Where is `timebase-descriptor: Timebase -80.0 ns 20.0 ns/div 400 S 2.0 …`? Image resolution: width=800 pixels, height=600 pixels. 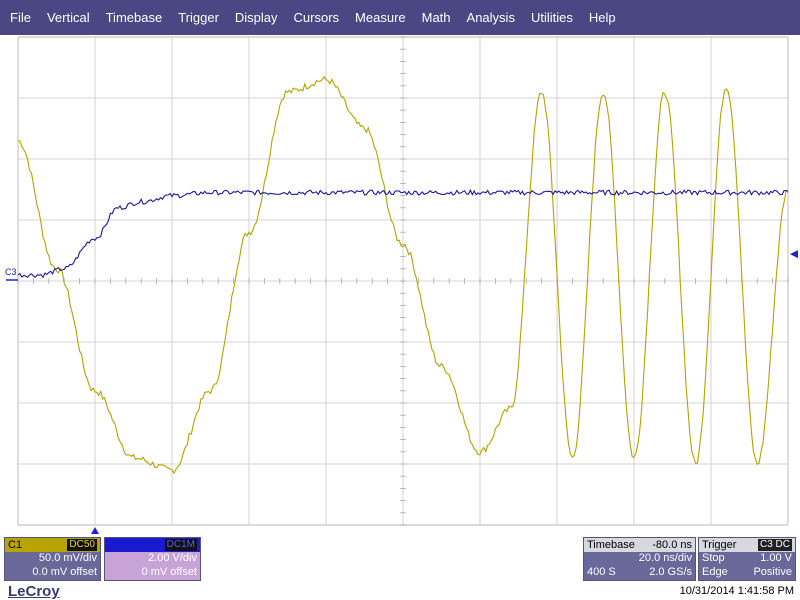 timebase-descriptor: Timebase -80.0 ns 20.0 ns/div 400 S 2.0 … is located at coordinates (639, 559).